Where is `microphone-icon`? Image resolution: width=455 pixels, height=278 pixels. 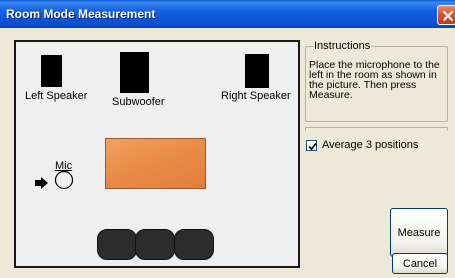 microphone-icon is located at coordinates (64, 180).